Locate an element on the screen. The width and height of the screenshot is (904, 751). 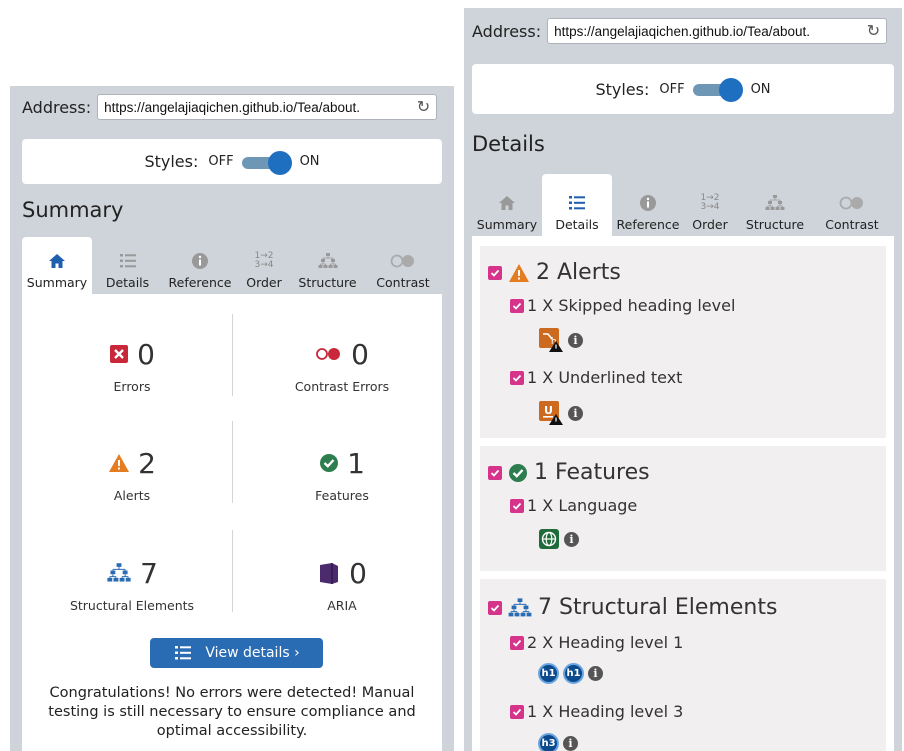
skipped-heading-label: 1 X Skipped heading level is located at coordinates (631, 305).